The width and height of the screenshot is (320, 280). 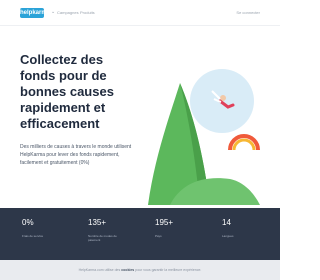 What do you see at coordinates (97, 222) in the screenshot?
I see `stat-value: 135+` at bounding box center [97, 222].